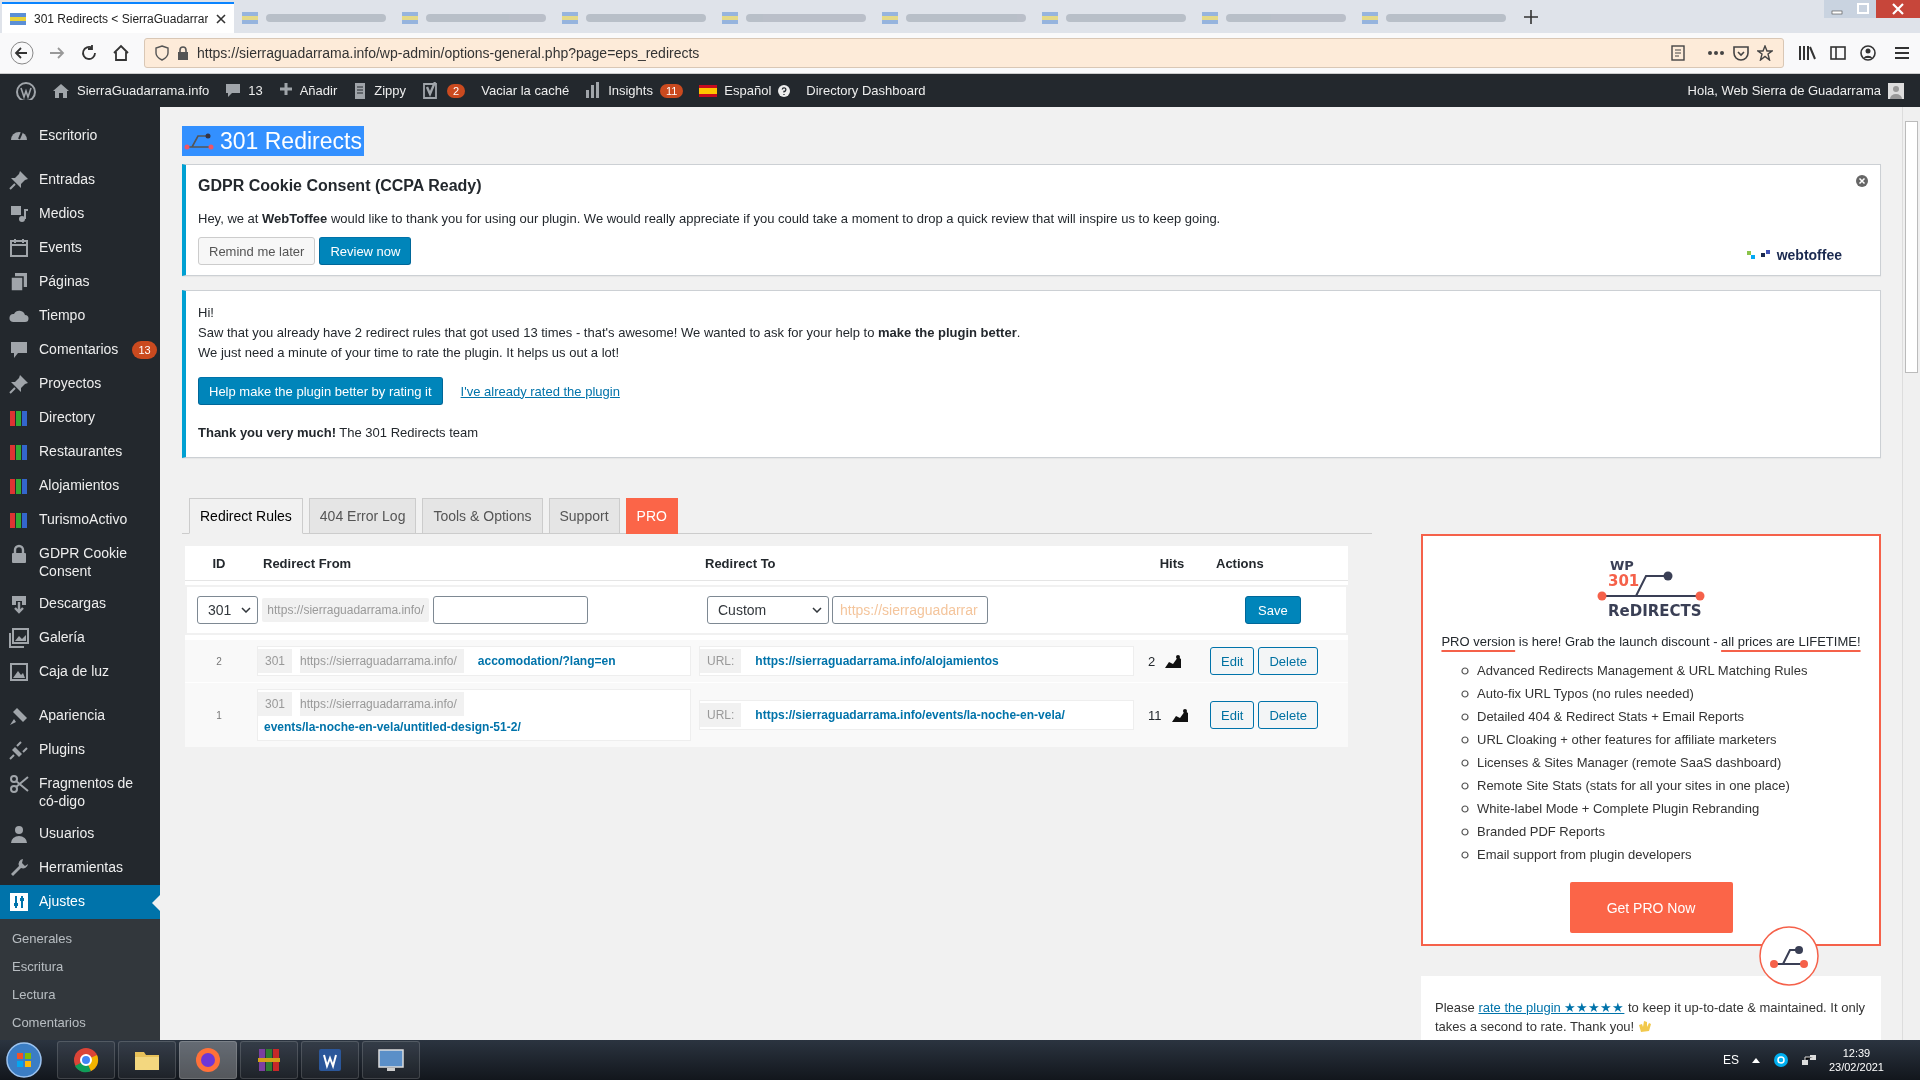 The height and width of the screenshot is (1080, 1920). I want to click on sidebar-item: Escritorio, so click(80, 136).